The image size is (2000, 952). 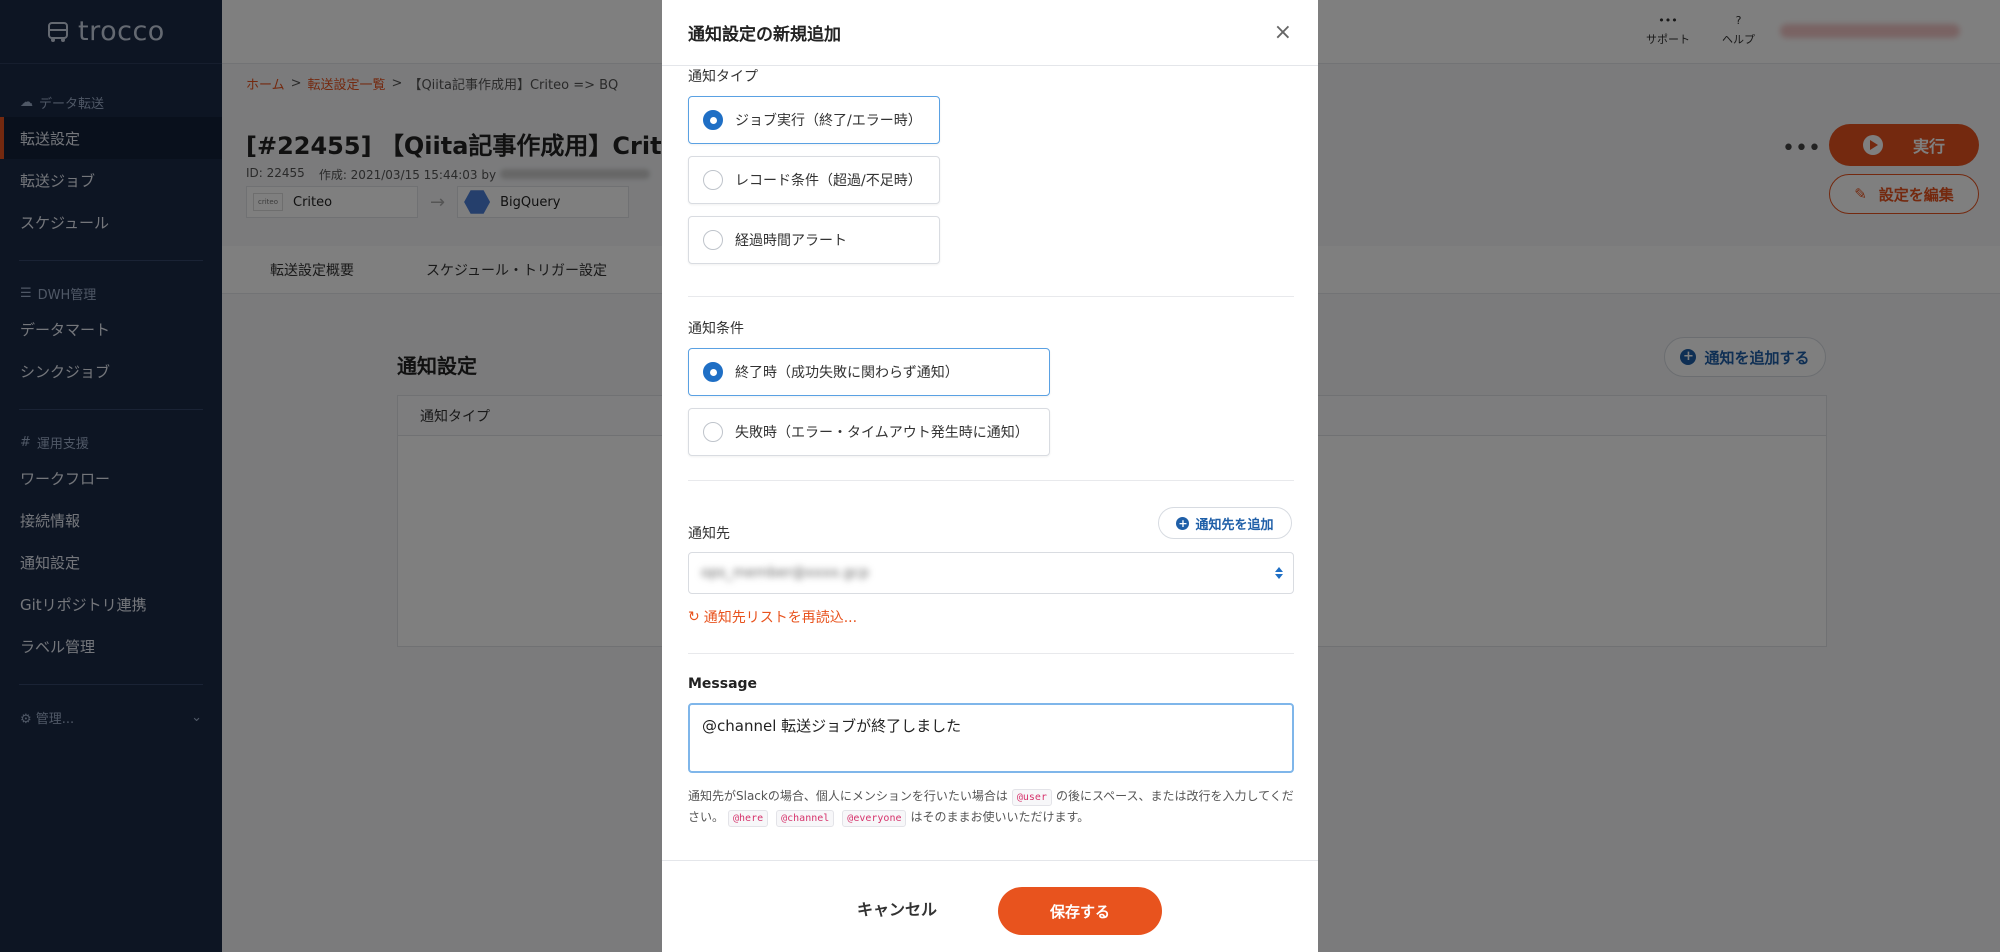 What do you see at coordinates (882, 433) in the screenshot?
I see `condition-option-label: 失敗時（エラー・タイムアウト発生時に通知）` at bounding box center [882, 433].